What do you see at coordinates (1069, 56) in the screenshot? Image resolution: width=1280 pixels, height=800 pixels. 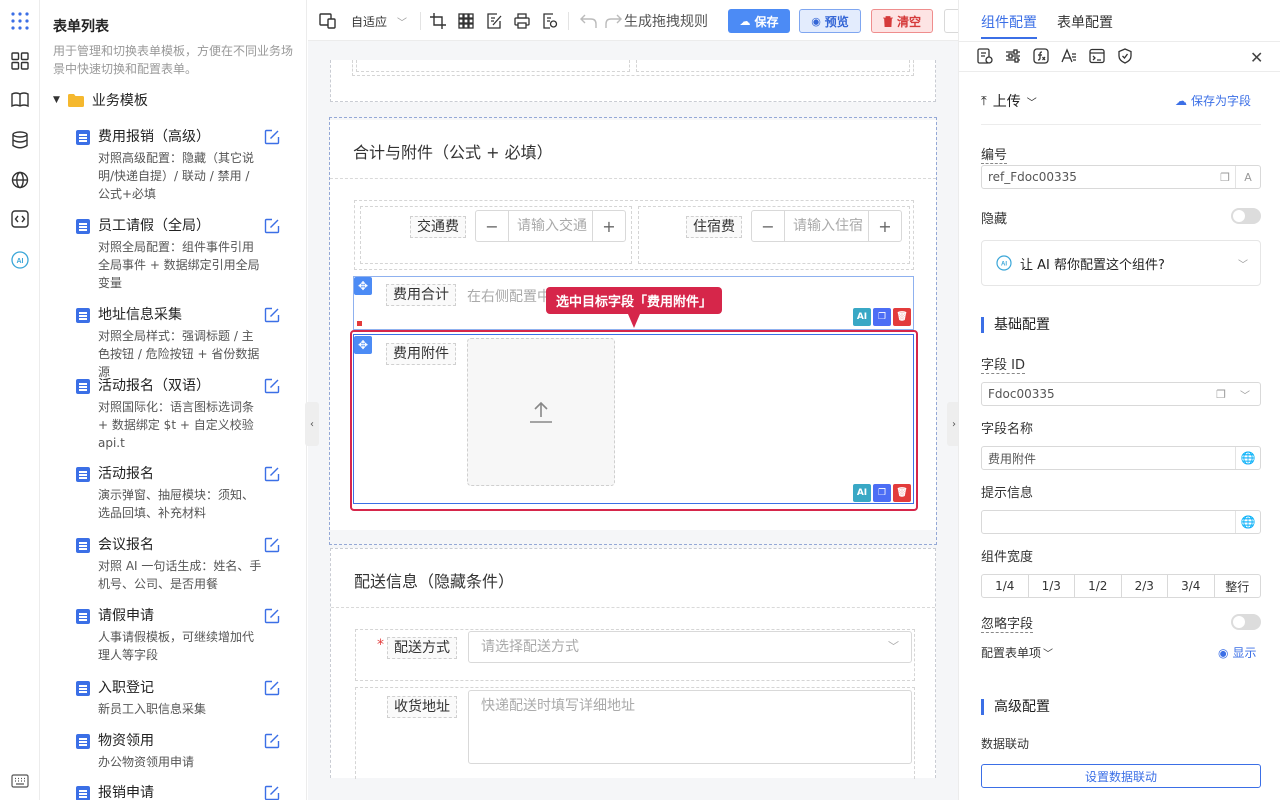 I see `text-style-icon` at bounding box center [1069, 56].